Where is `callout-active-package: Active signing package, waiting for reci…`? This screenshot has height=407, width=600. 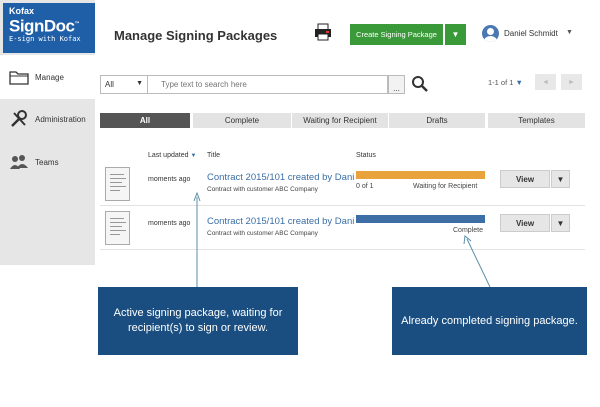
callout-active-package: Active signing package, waiting for reci… is located at coordinates (198, 321).